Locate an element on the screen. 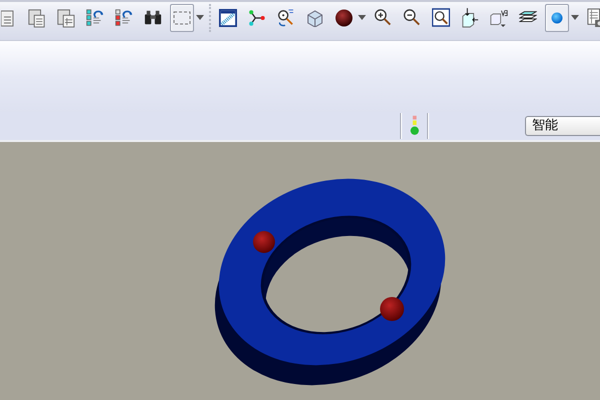 The height and width of the screenshot is (400, 600). traffic-light-icon is located at coordinates (415, 126).